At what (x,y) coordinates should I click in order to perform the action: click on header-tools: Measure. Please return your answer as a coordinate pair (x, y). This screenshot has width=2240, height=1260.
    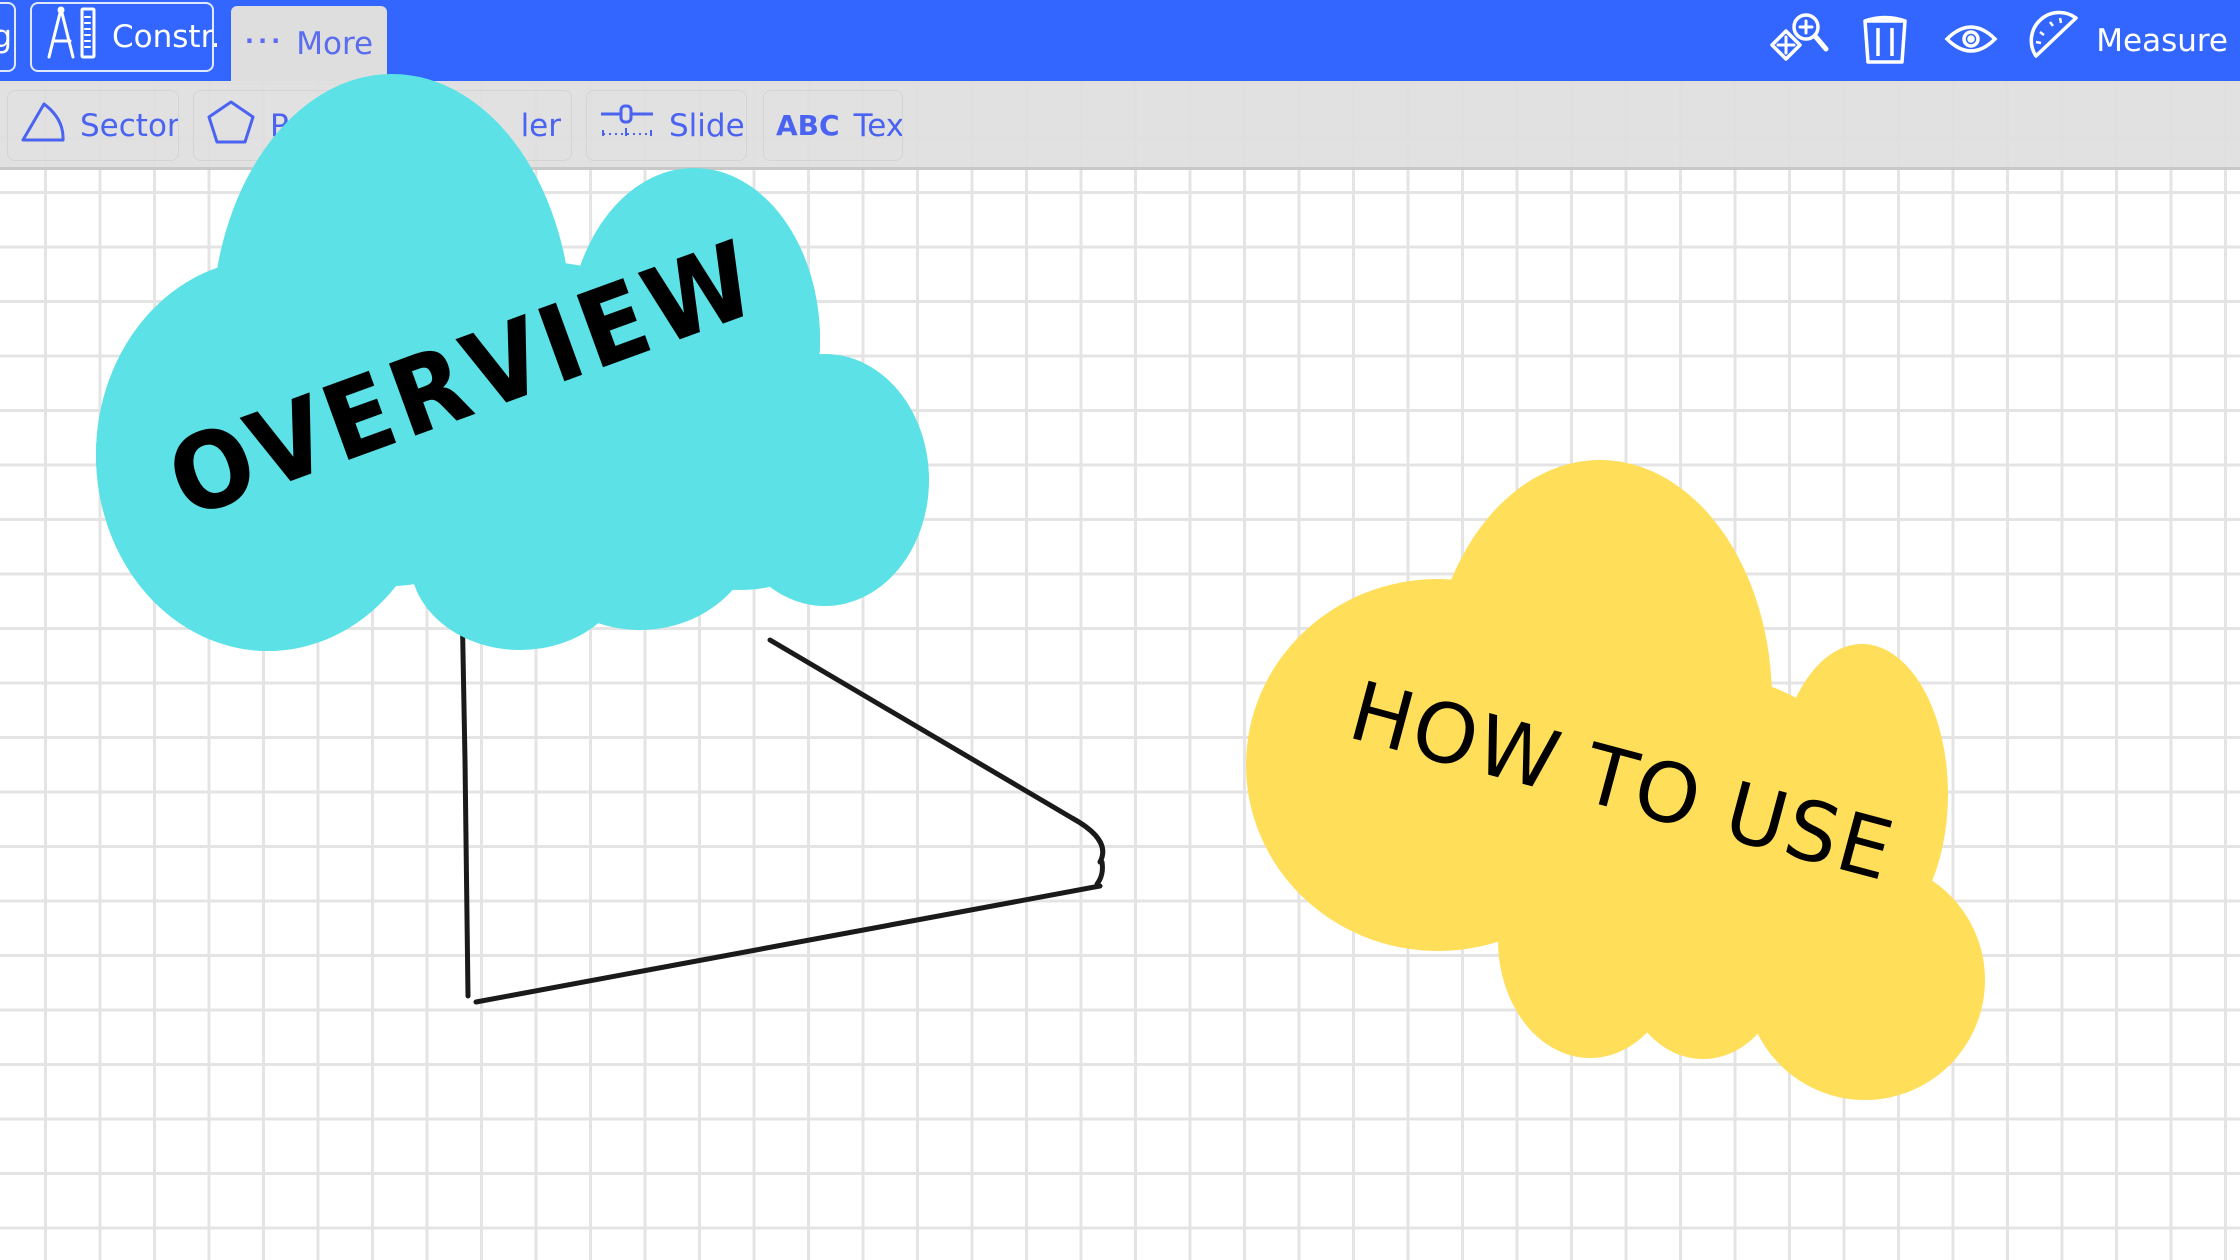
    Looking at the image, I should click on (1999, 40).